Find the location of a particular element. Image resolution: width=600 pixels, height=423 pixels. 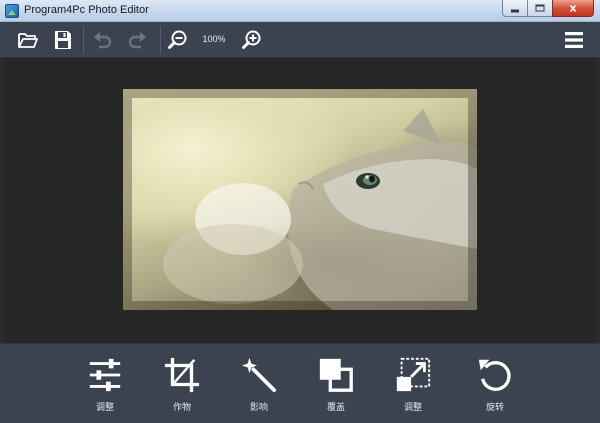

title-bar: Program4Pc Photo Editor x is located at coordinates (300, 11).